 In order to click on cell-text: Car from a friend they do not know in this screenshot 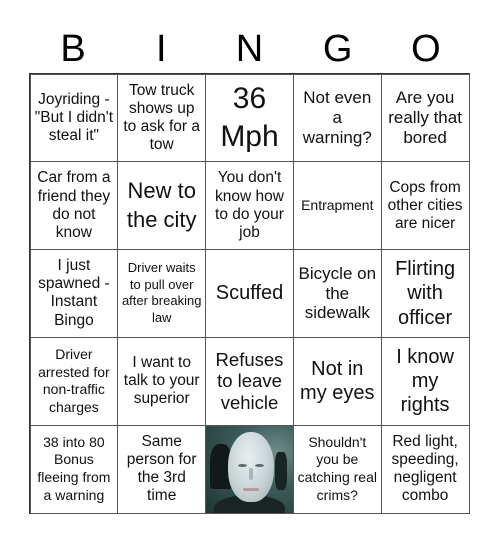, I will do `click(74, 205)`.